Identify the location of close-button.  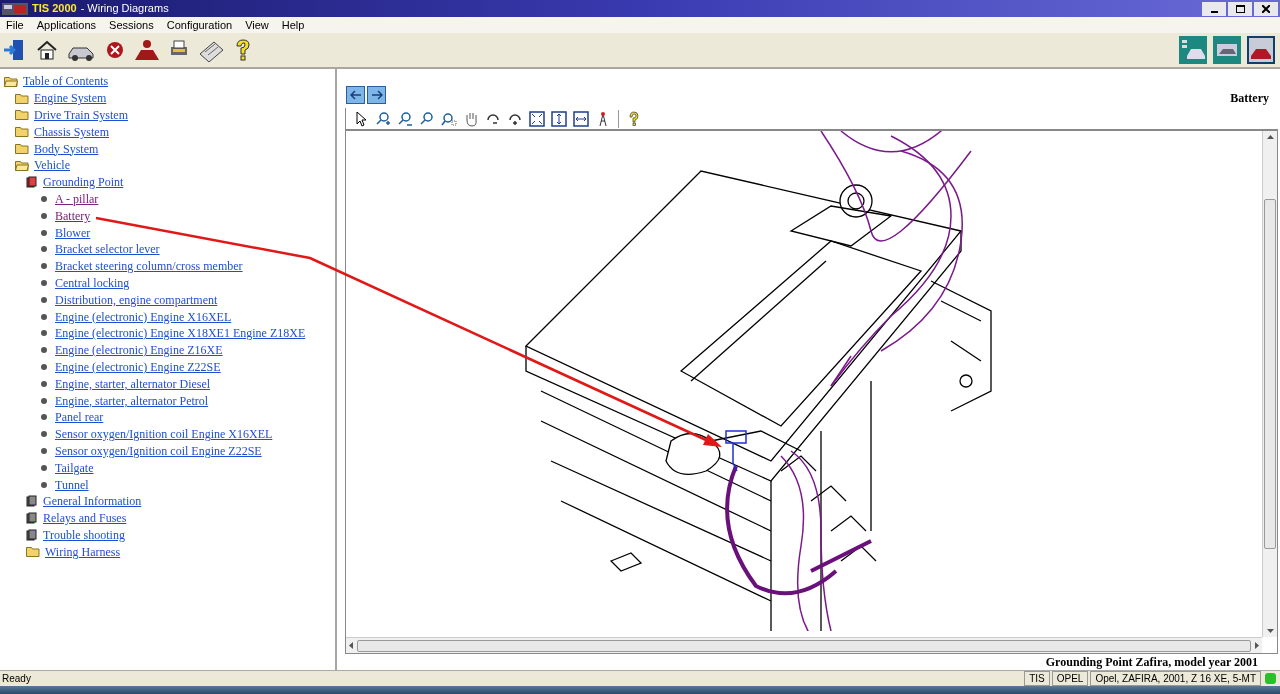
(1266, 8).